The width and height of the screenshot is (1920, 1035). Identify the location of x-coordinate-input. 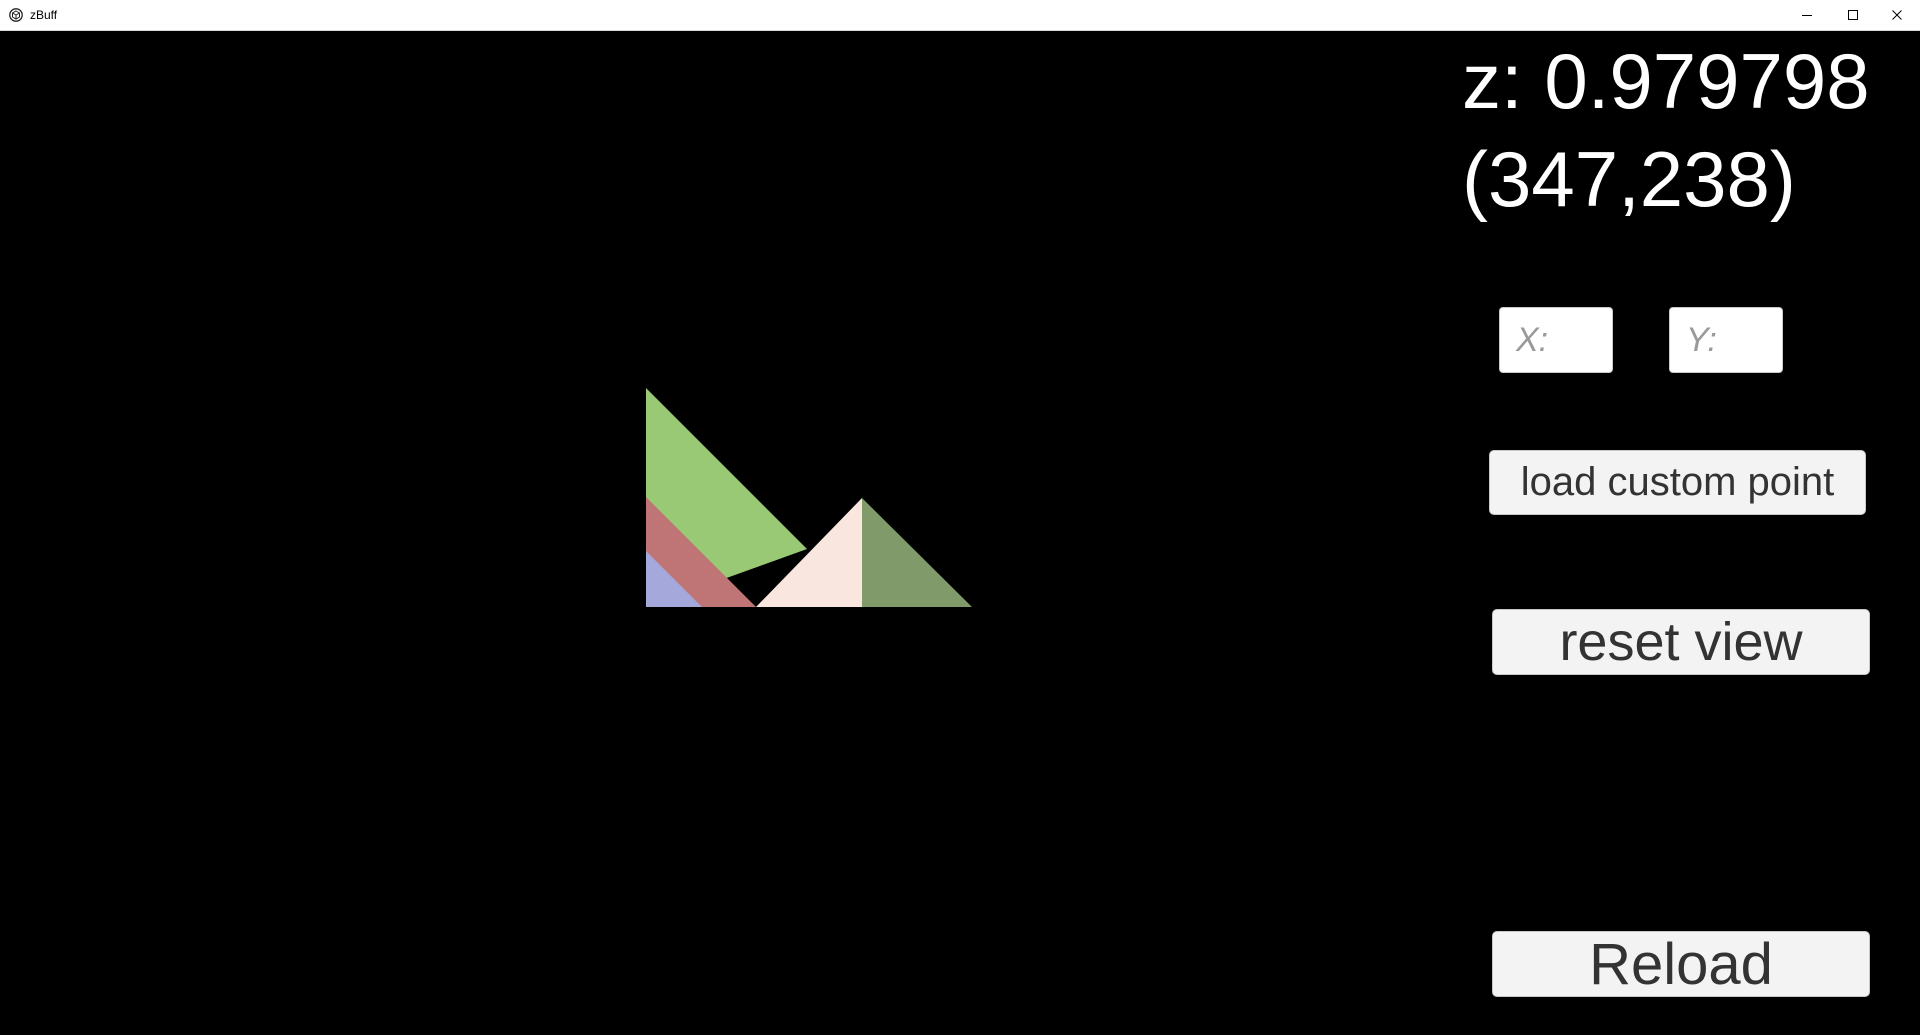
(1556, 340).